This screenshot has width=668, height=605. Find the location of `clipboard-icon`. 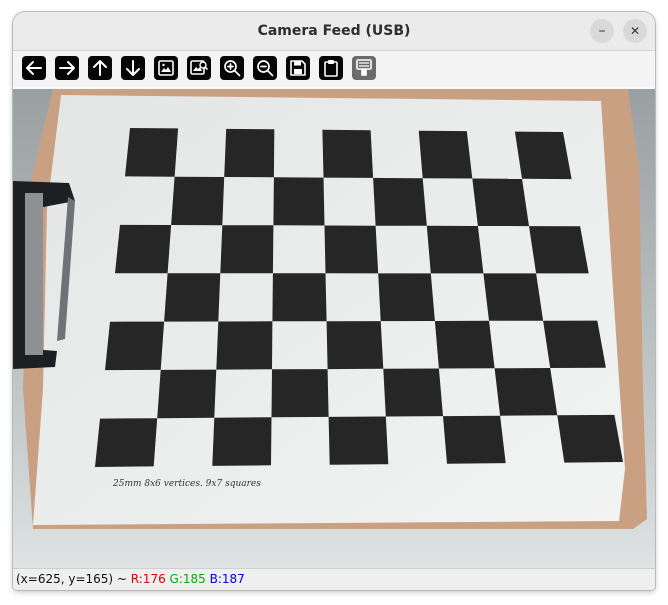

clipboard-icon is located at coordinates (331, 68).